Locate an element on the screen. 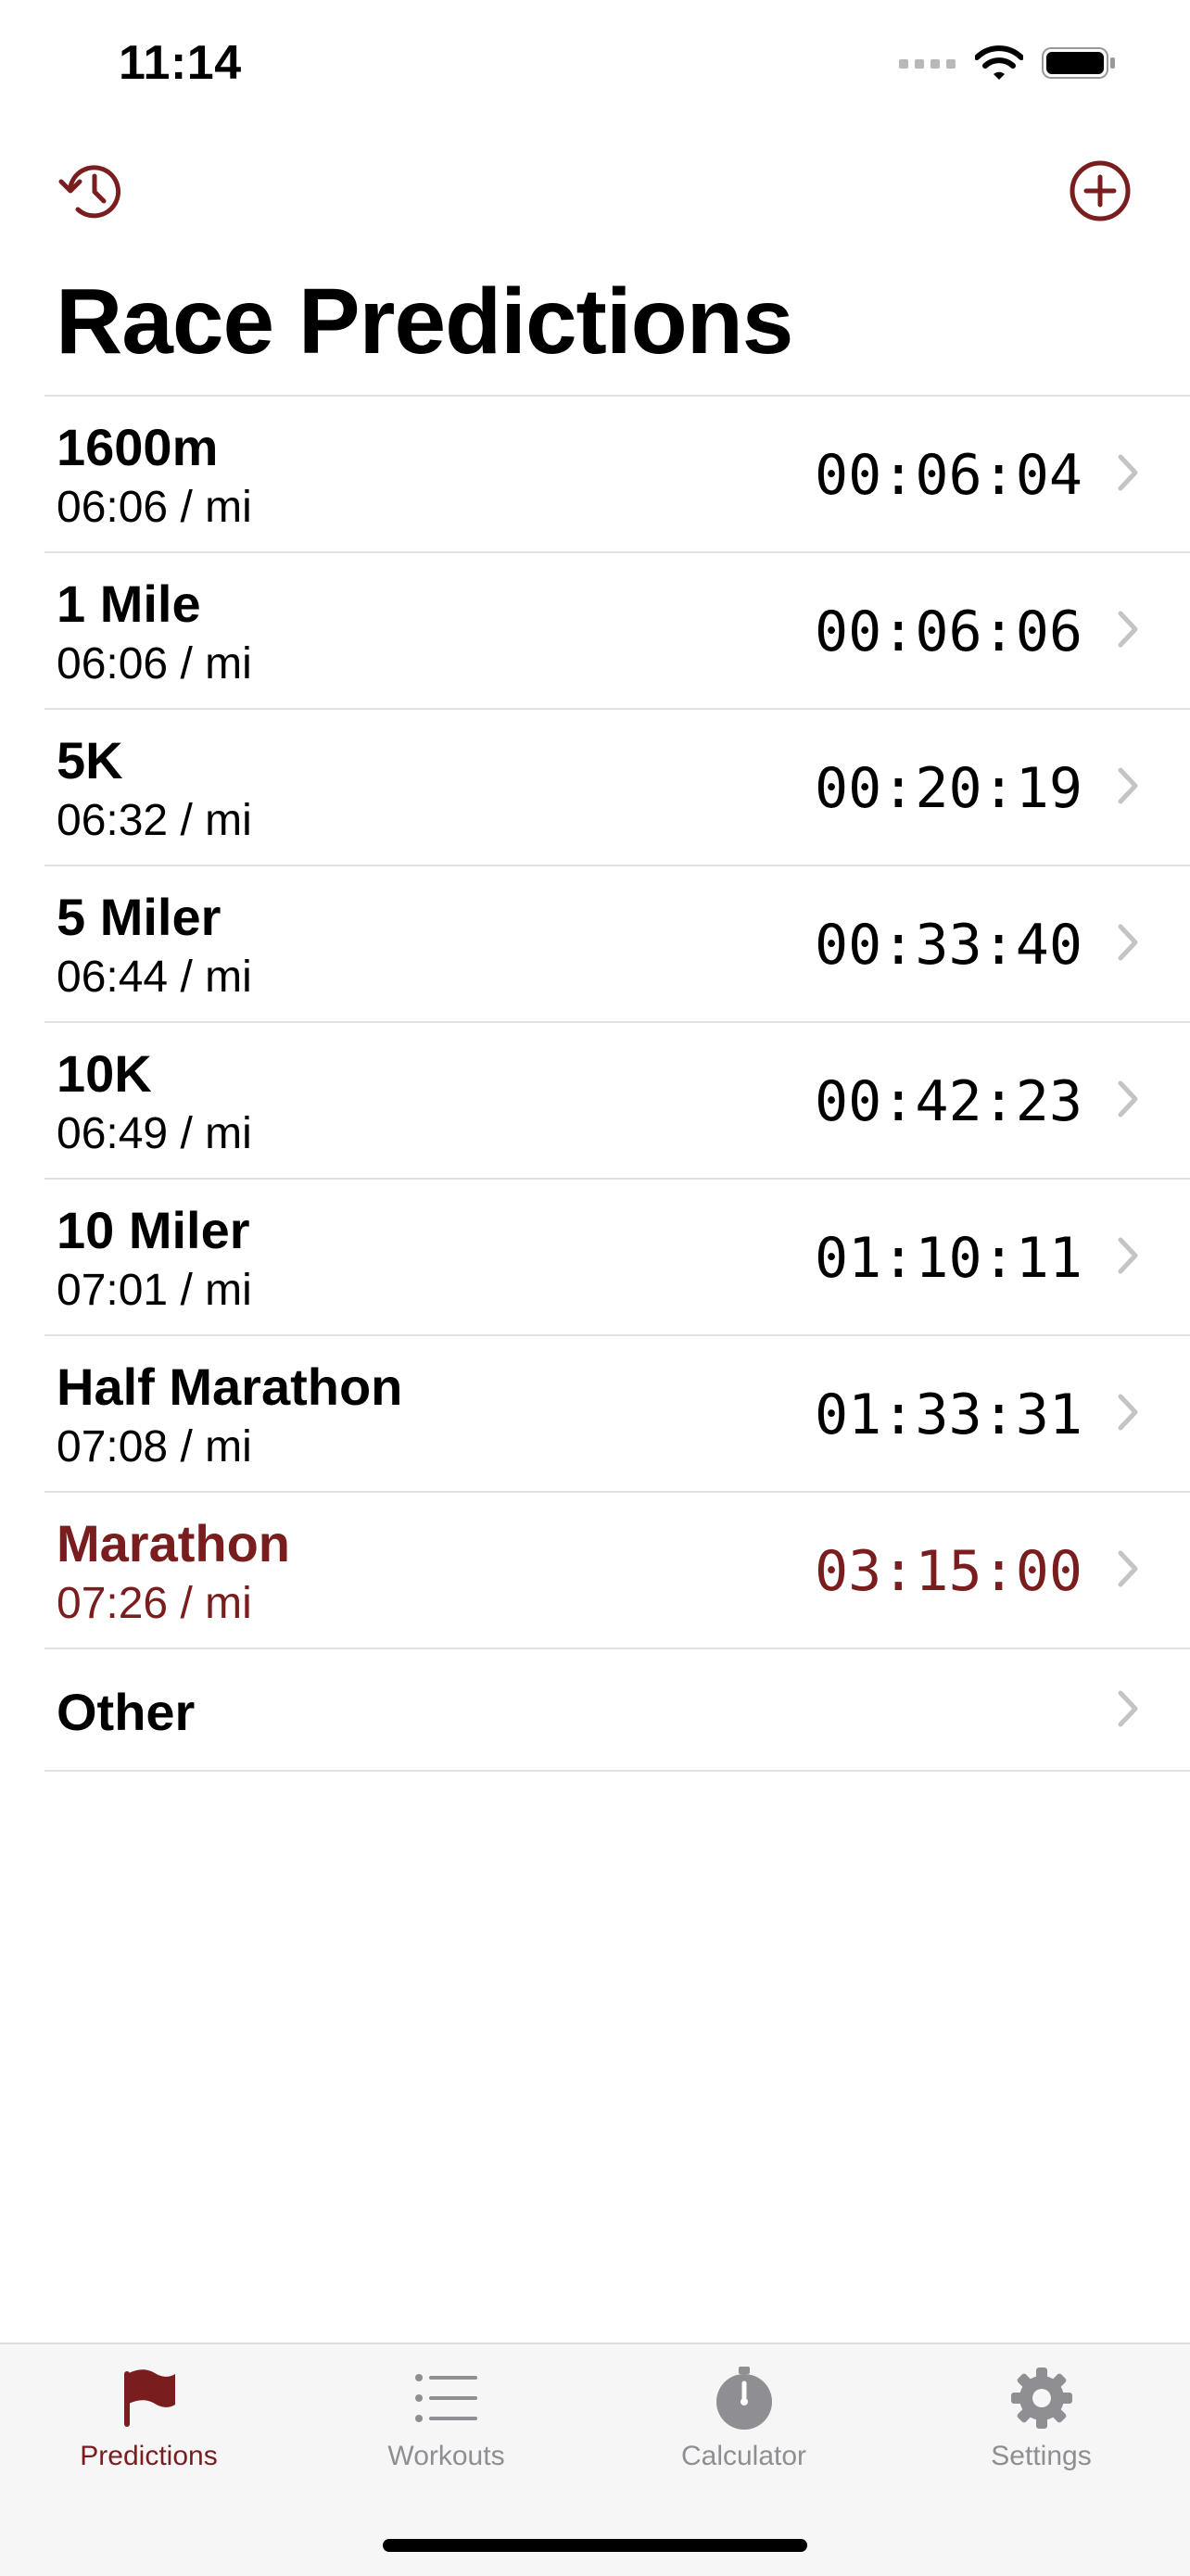 The image size is (1190, 2576). race-name: Marathon is located at coordinates (173, 1543).